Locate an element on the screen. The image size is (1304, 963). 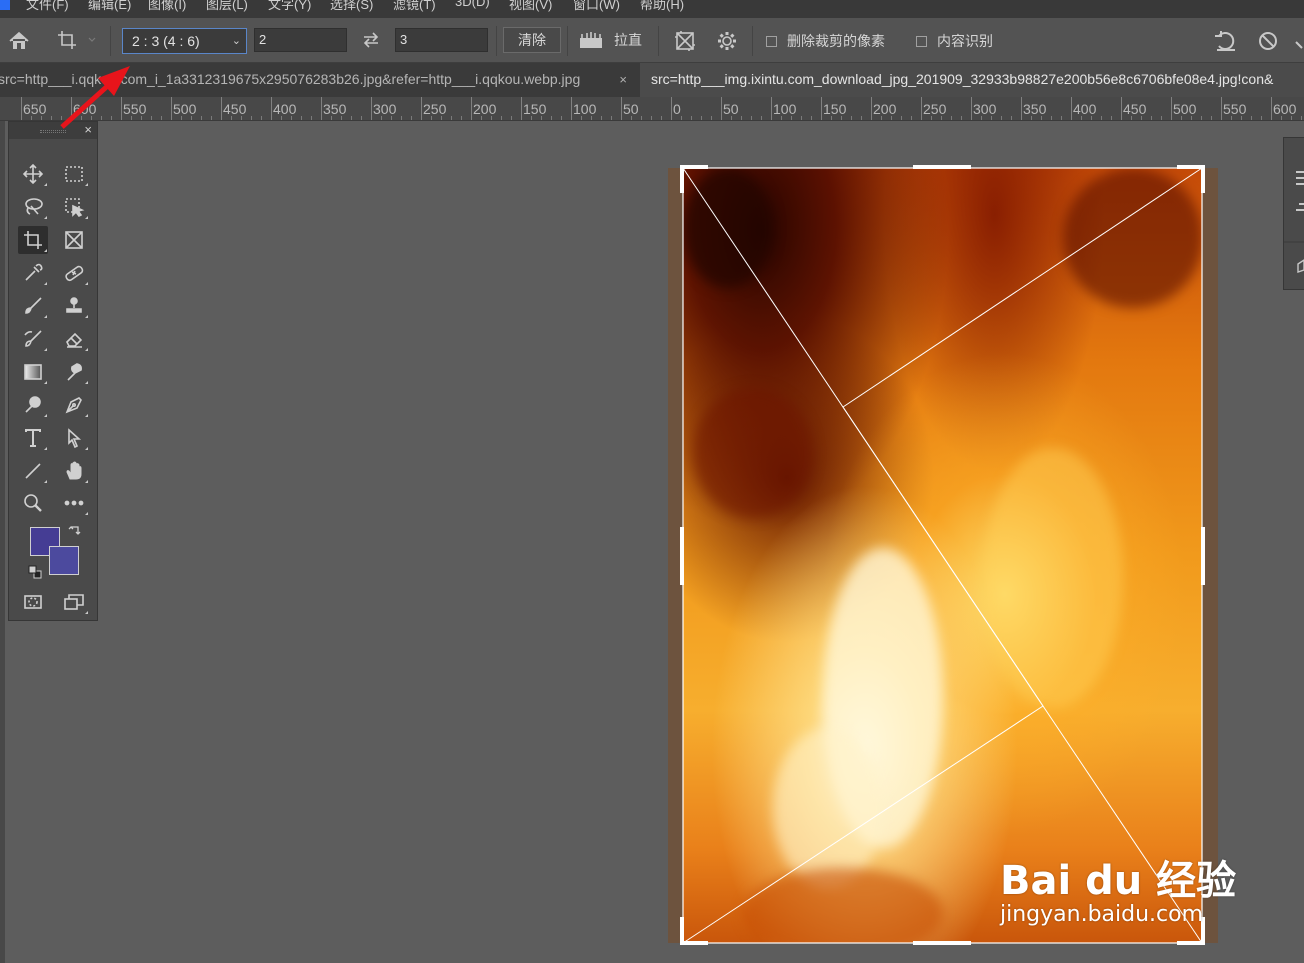
crop-handle-right is located at coordinates (1203, 556).